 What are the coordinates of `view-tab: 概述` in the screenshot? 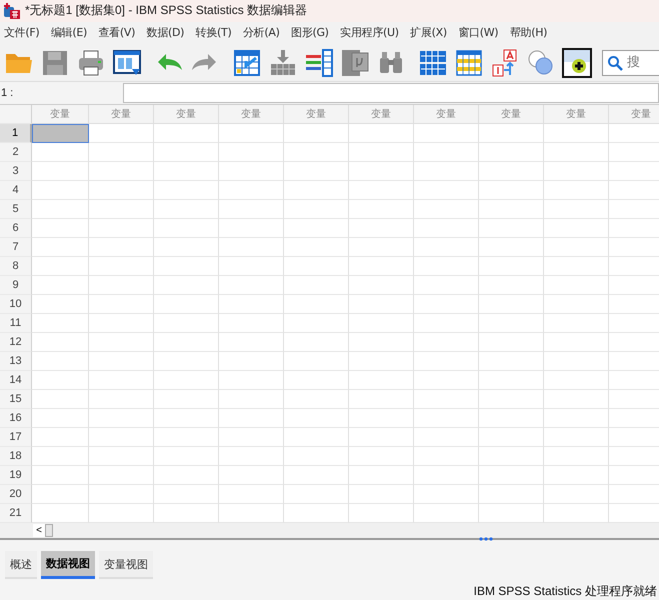 It's located at (21, 565).